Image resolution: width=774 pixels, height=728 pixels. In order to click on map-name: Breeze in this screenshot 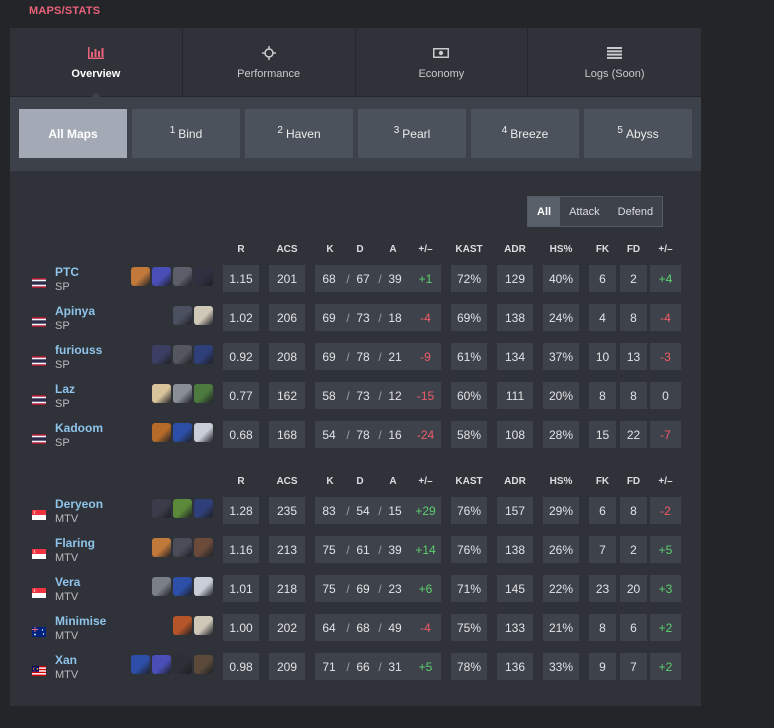, I will do `click(529, 133)`.